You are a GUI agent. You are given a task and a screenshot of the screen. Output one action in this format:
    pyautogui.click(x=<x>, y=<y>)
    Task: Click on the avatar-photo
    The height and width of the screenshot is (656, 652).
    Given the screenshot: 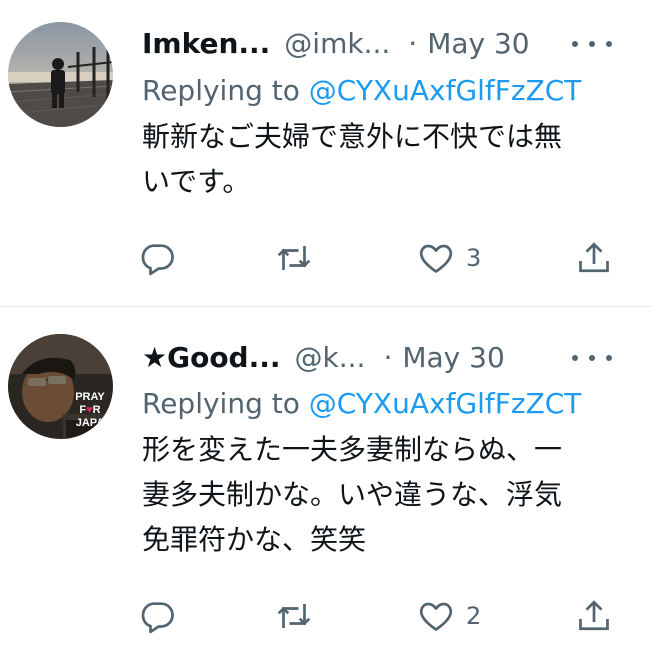 What is the action you would take?
    pyautogui.click(x=60, y=74)
    